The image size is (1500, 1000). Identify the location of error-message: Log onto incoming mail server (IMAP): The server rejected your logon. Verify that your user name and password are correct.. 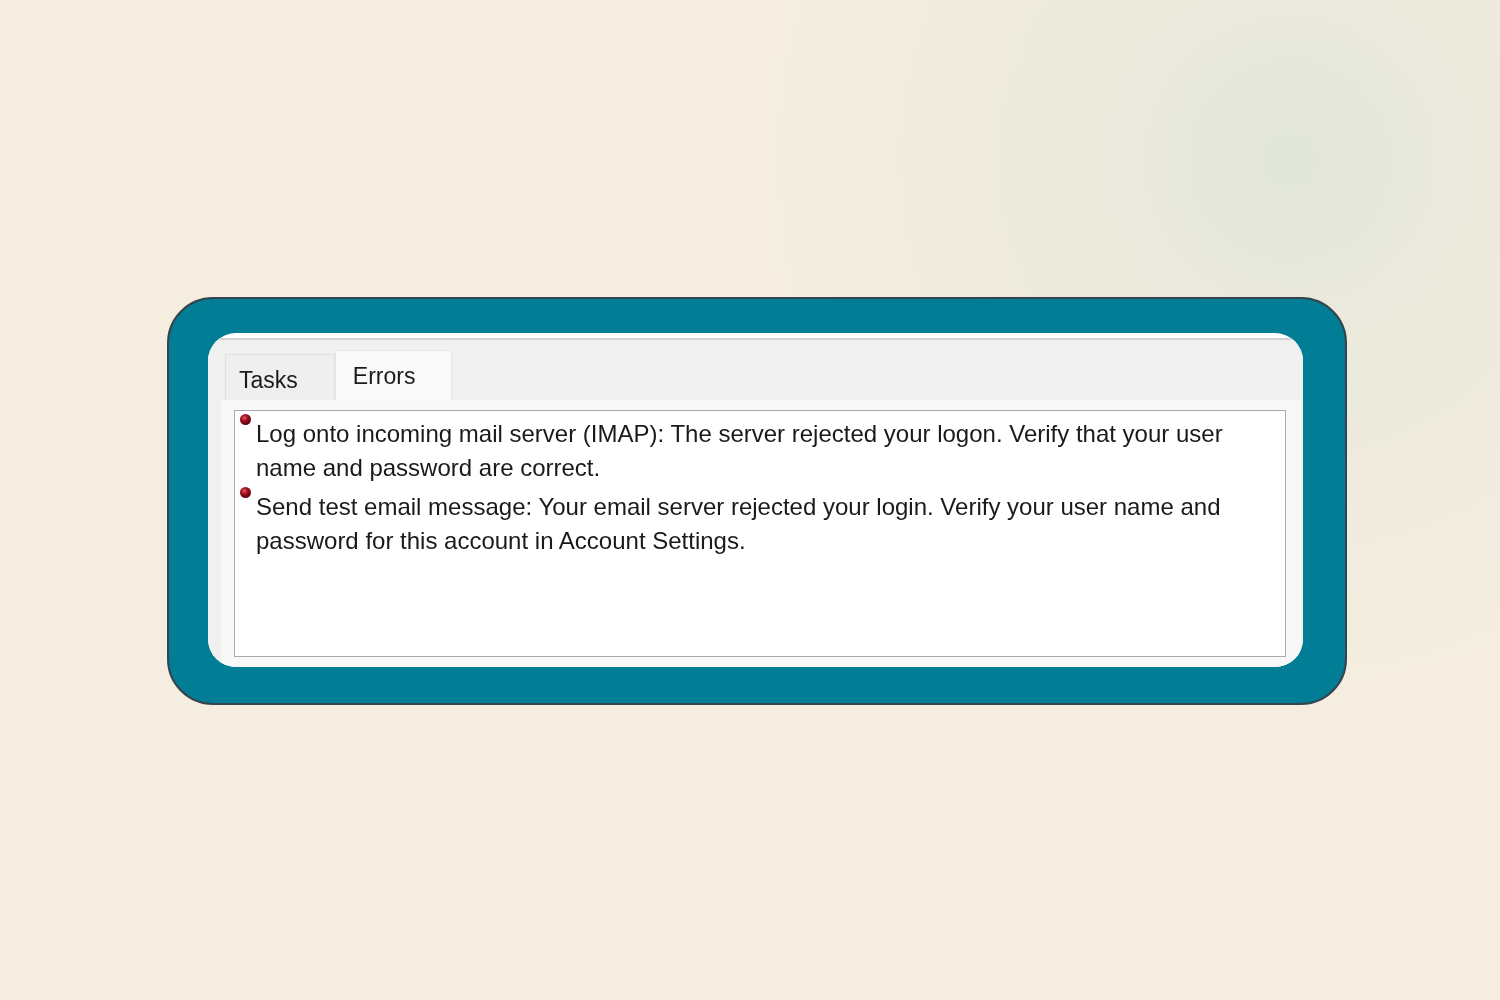
(740, 451).